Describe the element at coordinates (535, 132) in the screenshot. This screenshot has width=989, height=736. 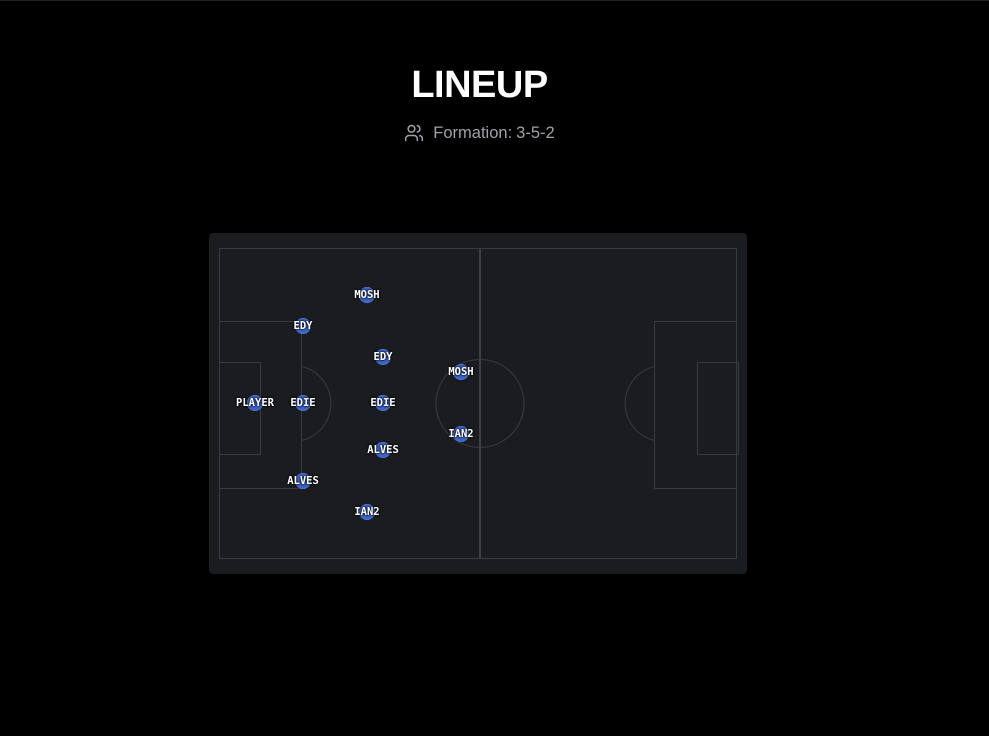
I see `formation-value: 3-5-2` at that location.